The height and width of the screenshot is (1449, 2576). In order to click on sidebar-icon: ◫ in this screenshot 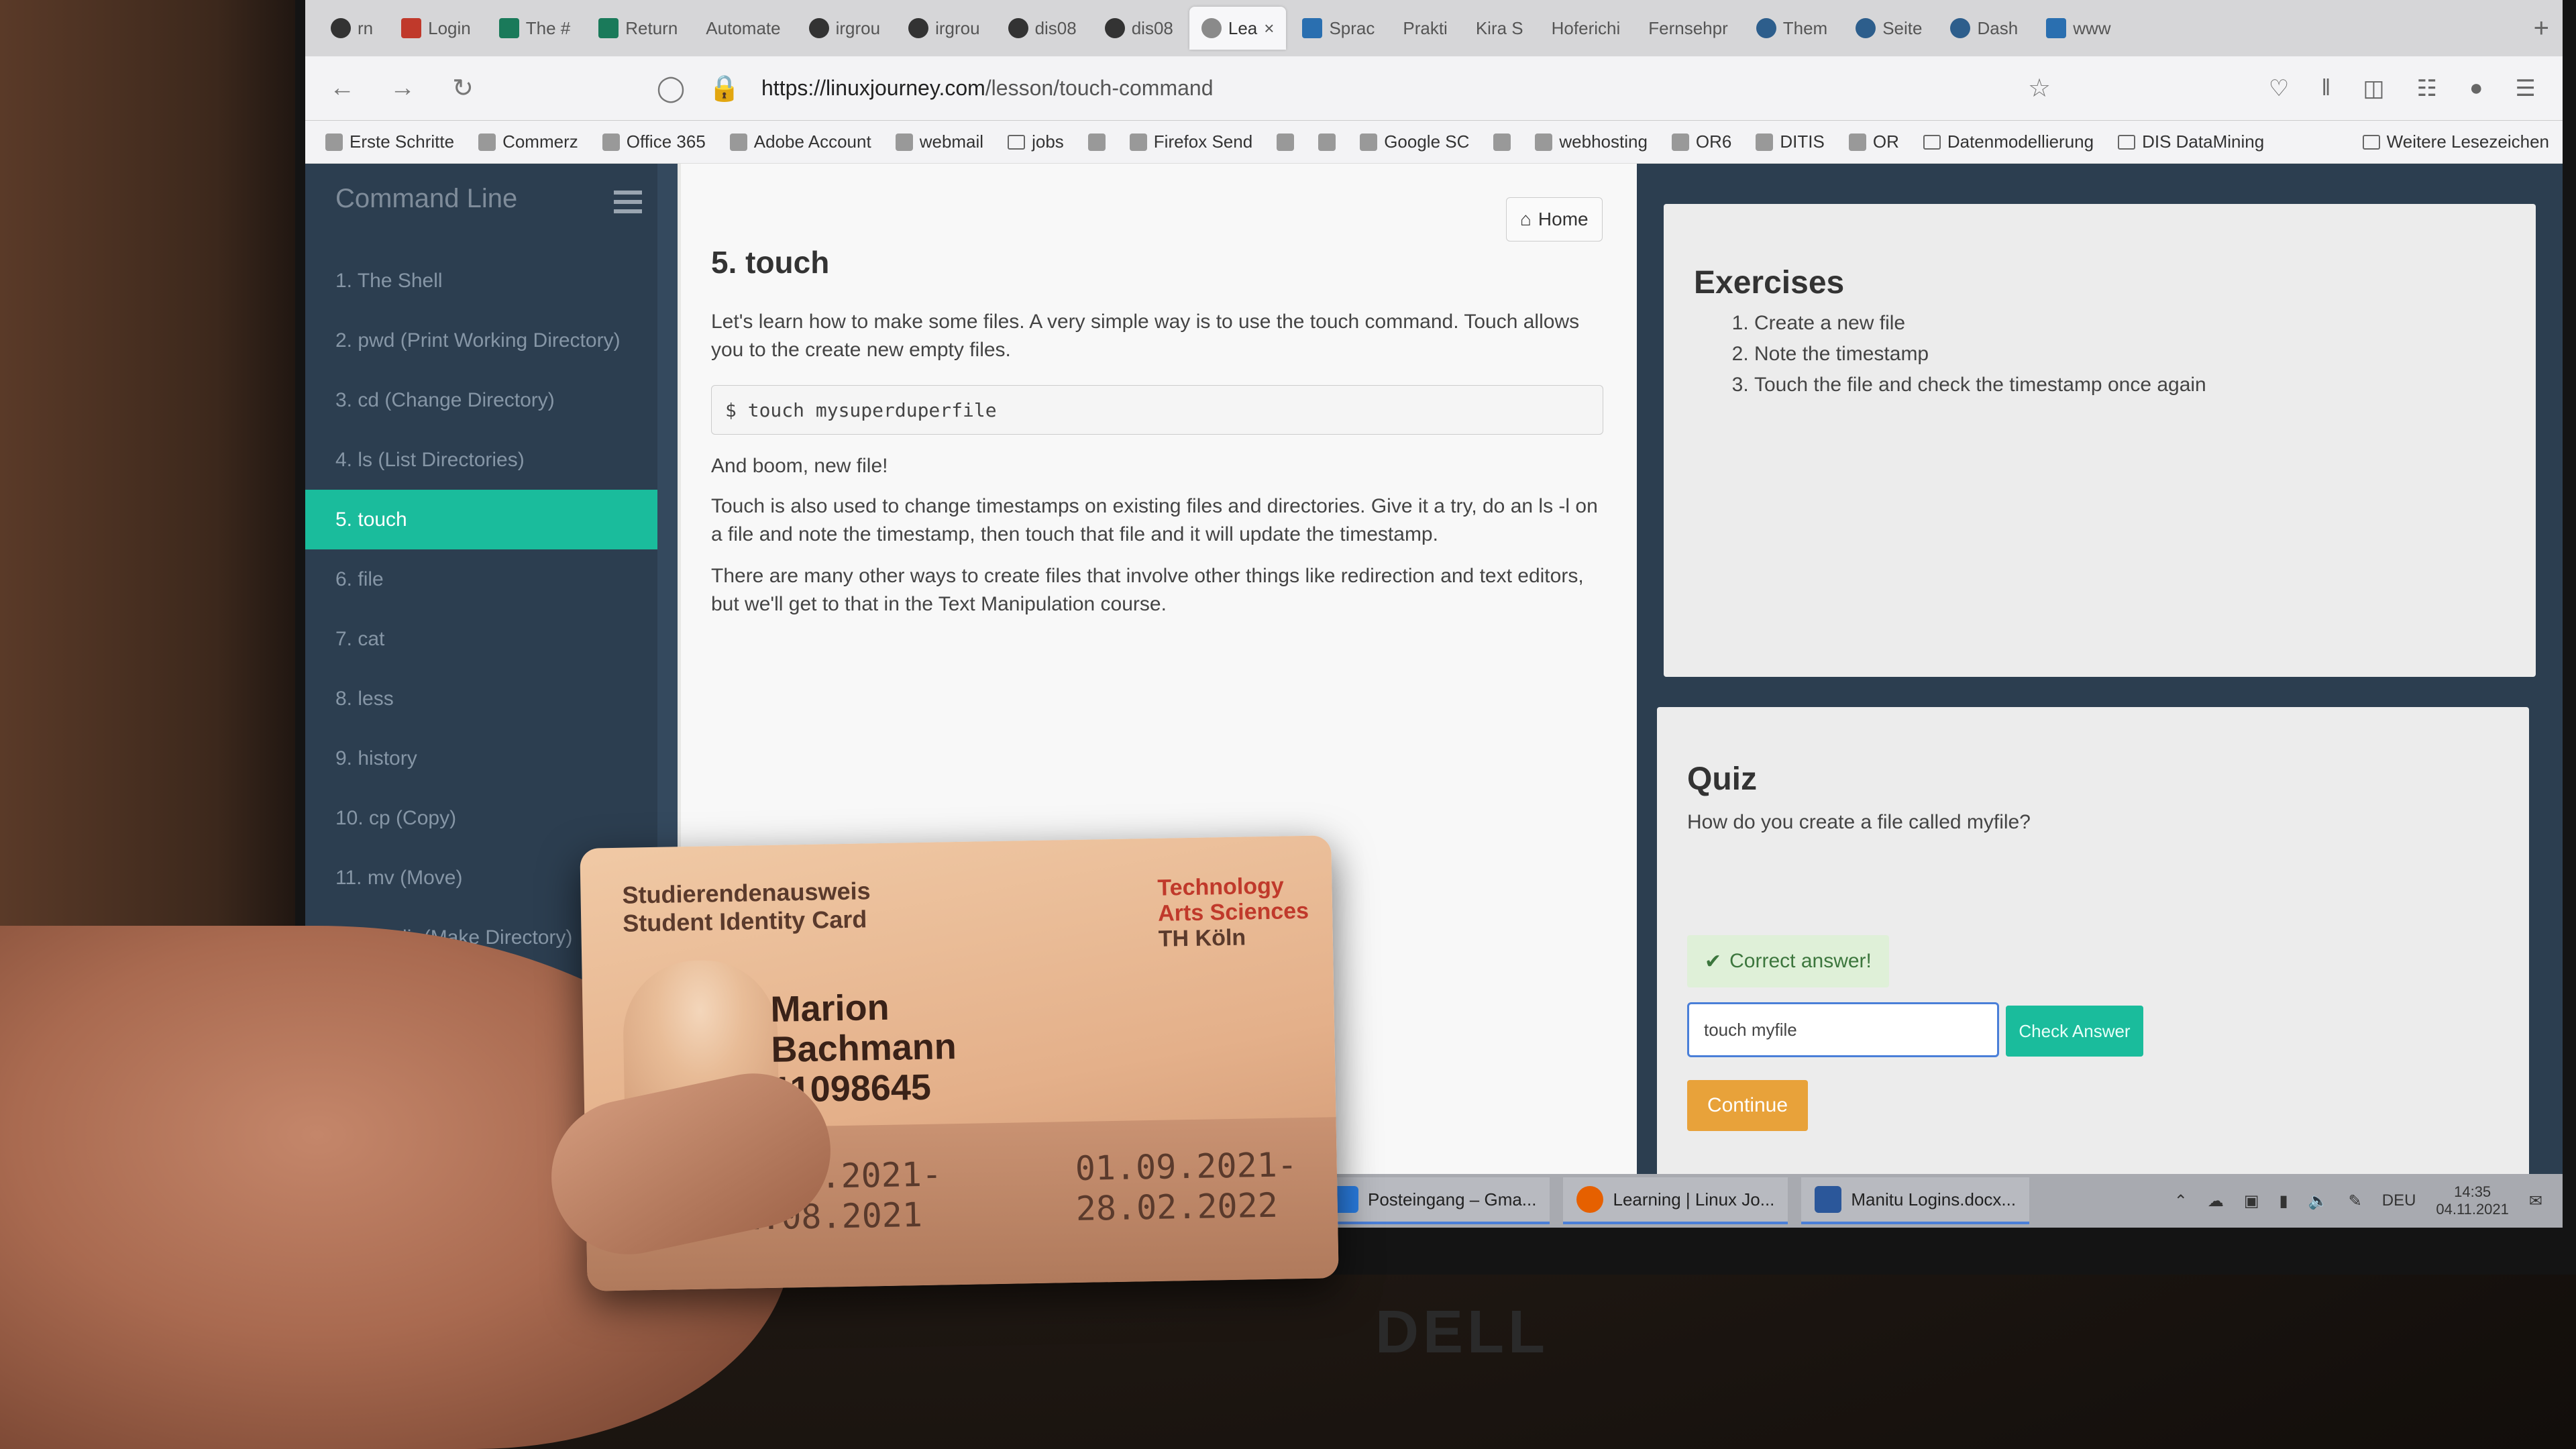, I will do `click(2373, 88)`.